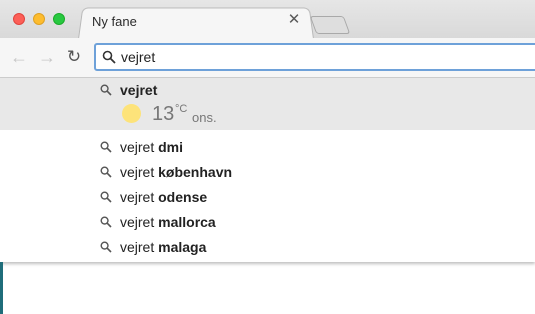 Image resolution: width=535 pixels, height=314 pixels. What do you see at coordinates (19, 19) in the screenshot?
I see `window-close-button` at bounding box center [19, 19].